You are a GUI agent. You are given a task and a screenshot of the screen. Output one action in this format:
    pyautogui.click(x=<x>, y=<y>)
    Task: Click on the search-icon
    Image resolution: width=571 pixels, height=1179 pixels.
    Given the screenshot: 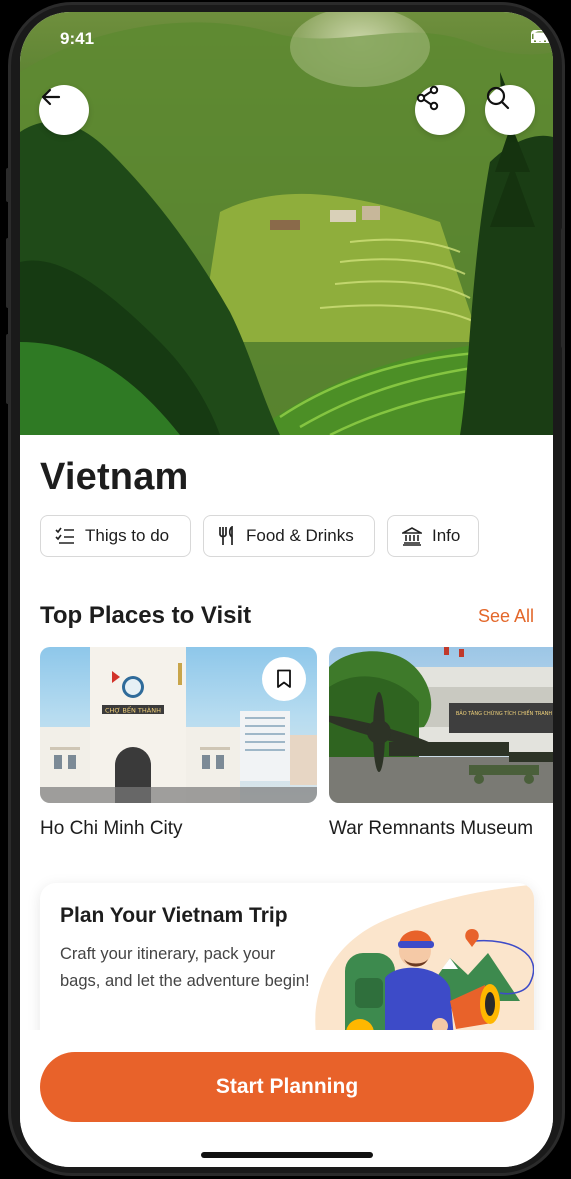 What is the action you would take?
    pyautogui.click(x=498, y=98)
    